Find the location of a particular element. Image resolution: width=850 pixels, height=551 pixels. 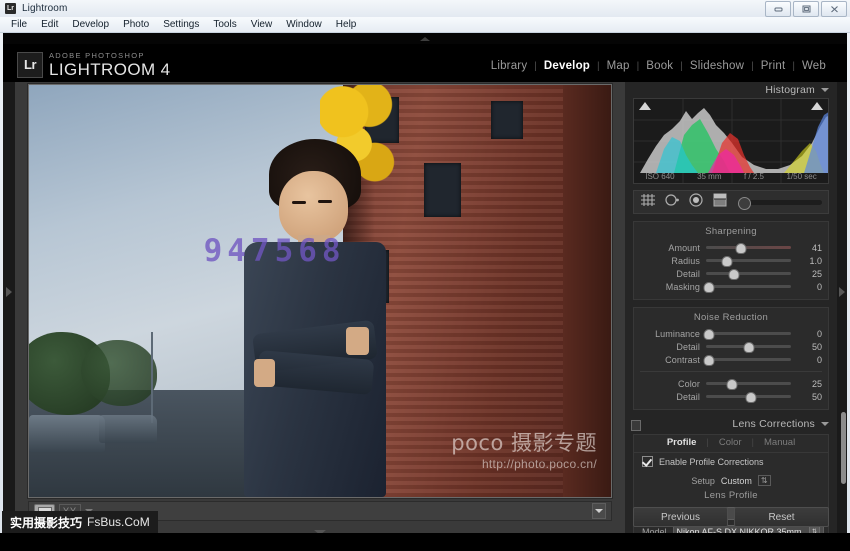

sharpening-title: Sharpening is located at coordinates (731, 231).